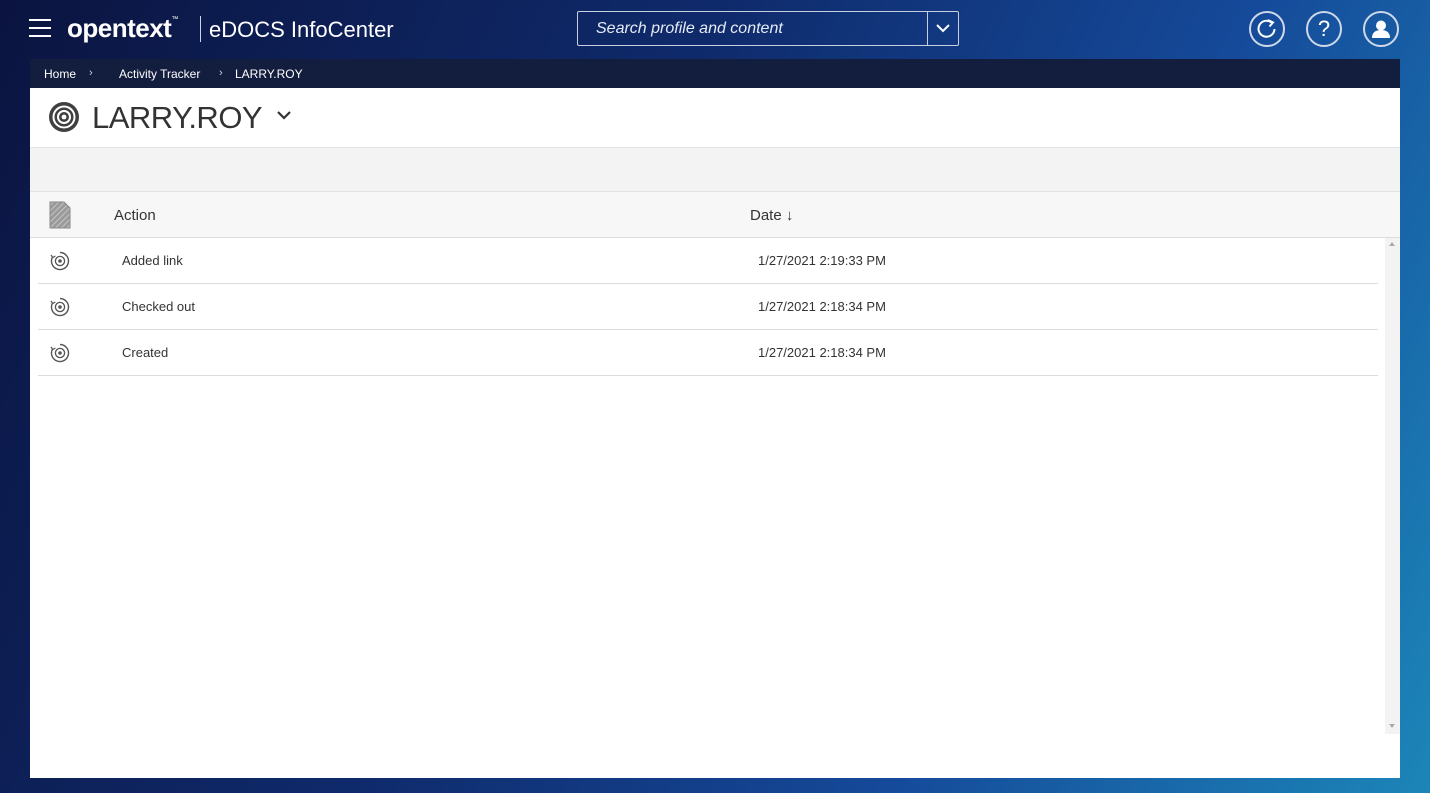 The height and width of the screenshot is (793, 1430). I want to click on breadcrumb-activity-tracker: Activity Tracker, so click(159, 74).